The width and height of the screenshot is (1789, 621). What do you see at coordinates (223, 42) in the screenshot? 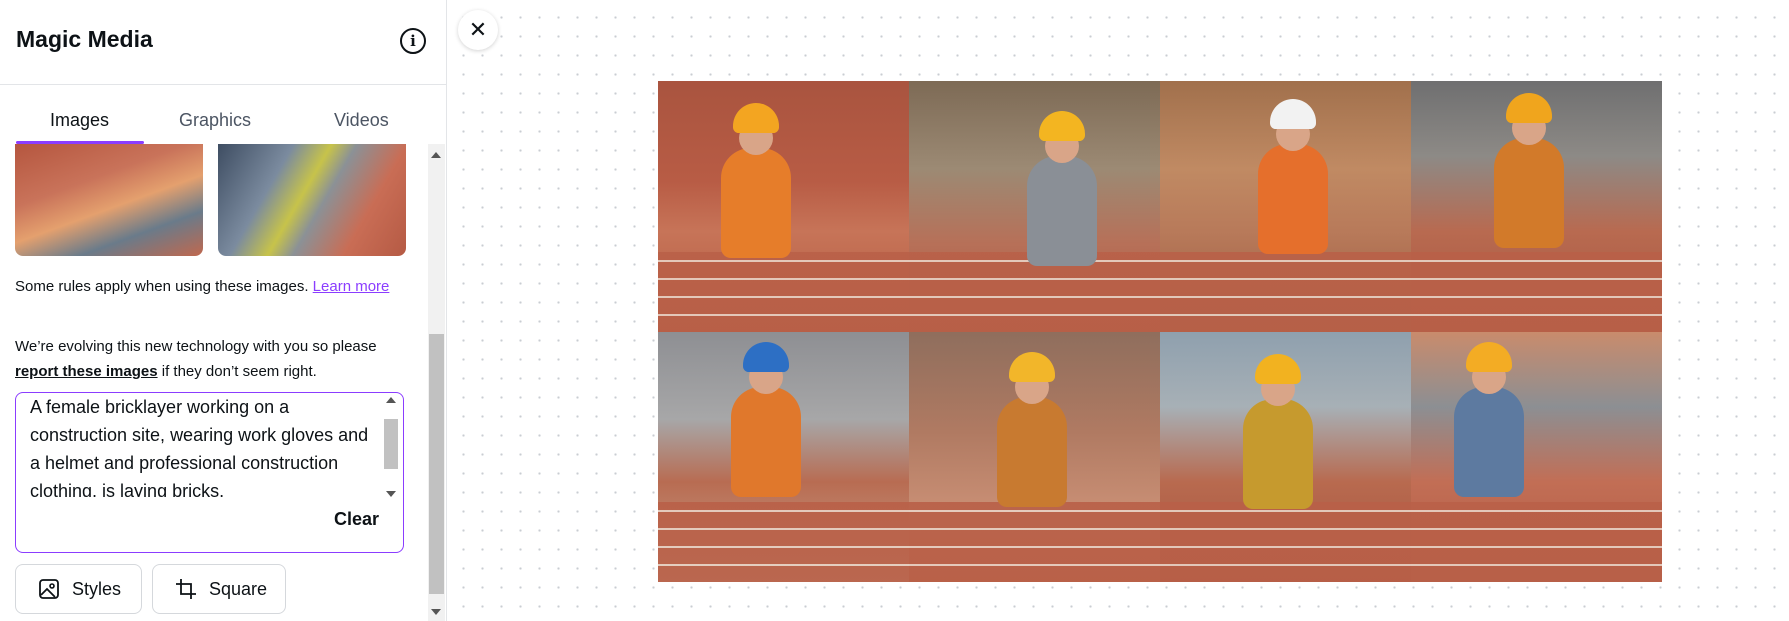
I see `panel-header: Magic Media i` at bounding box center [223, 42].